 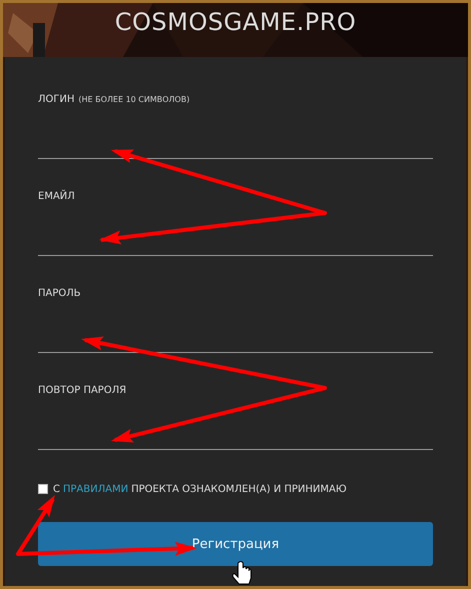 What do you see at coordinates (56, 100) in the screenshot?
I see `field-label: ЛОГИН` at bounding box center [56, 100].